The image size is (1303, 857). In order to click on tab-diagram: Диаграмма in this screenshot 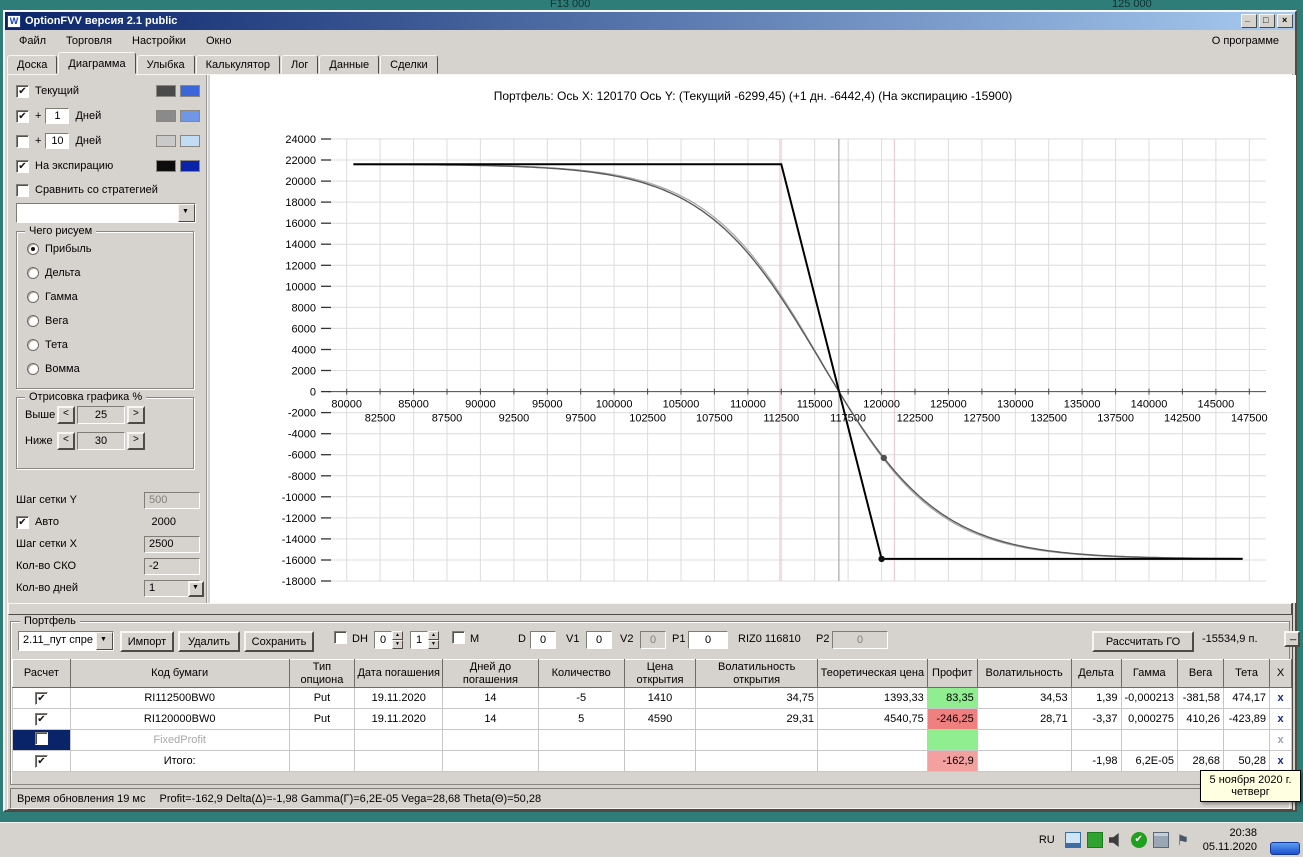, I will do `click(97, 63)`.